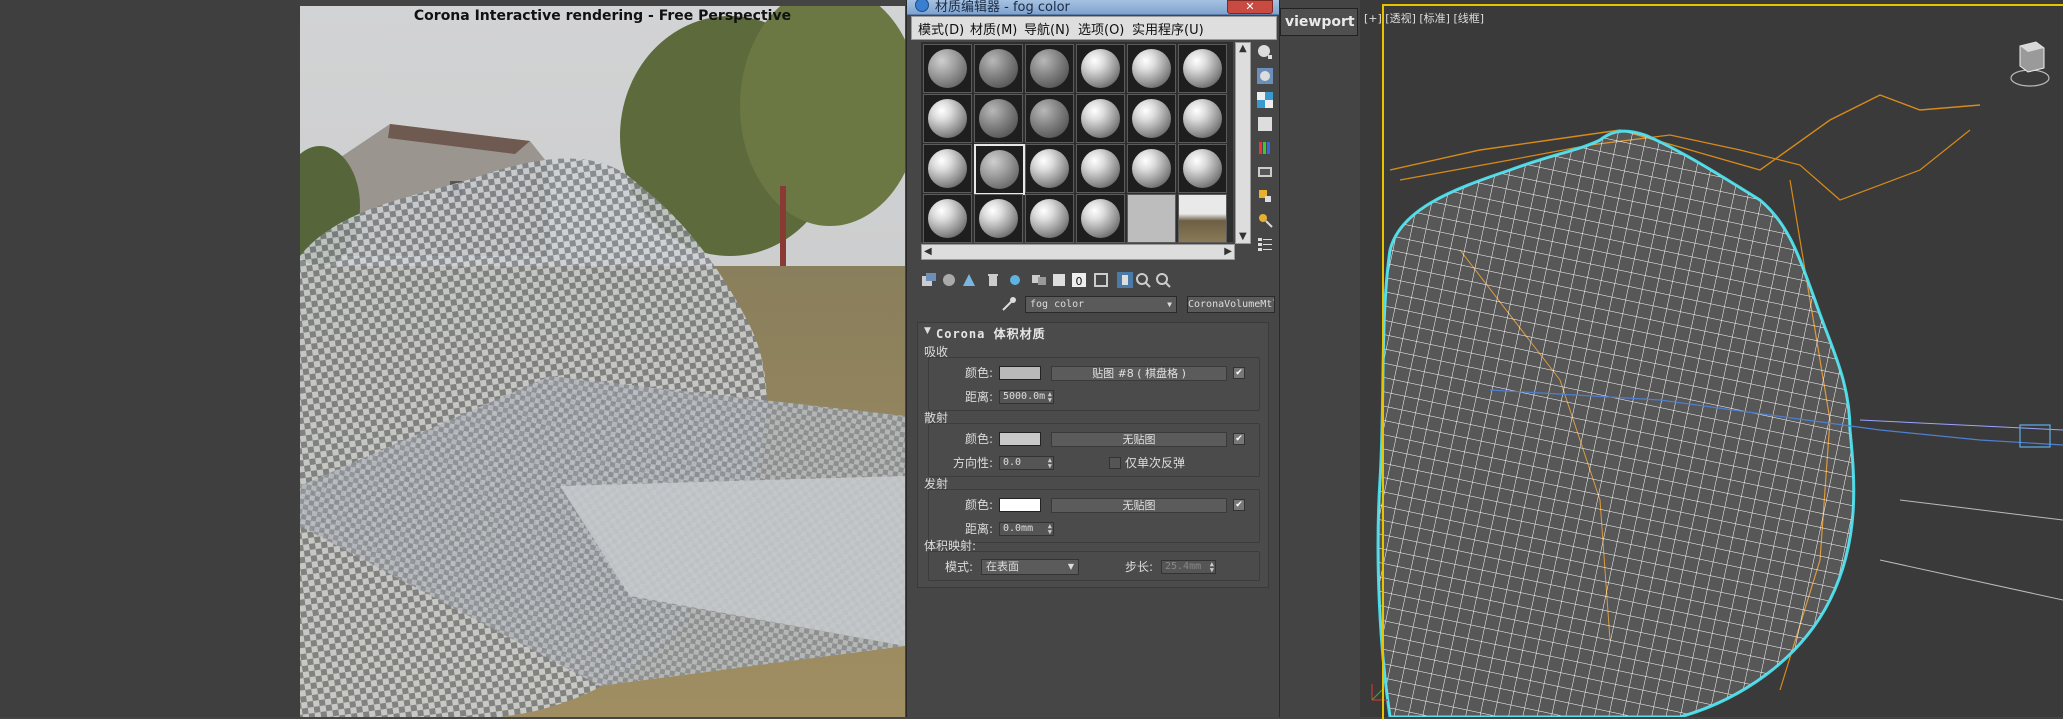 This screenshot has height=719, width=2063. What do you see at coordinates (1115, 463) in the screenshot?
I see `single-bounce-checkbox` at bounding box center [1115, 463].